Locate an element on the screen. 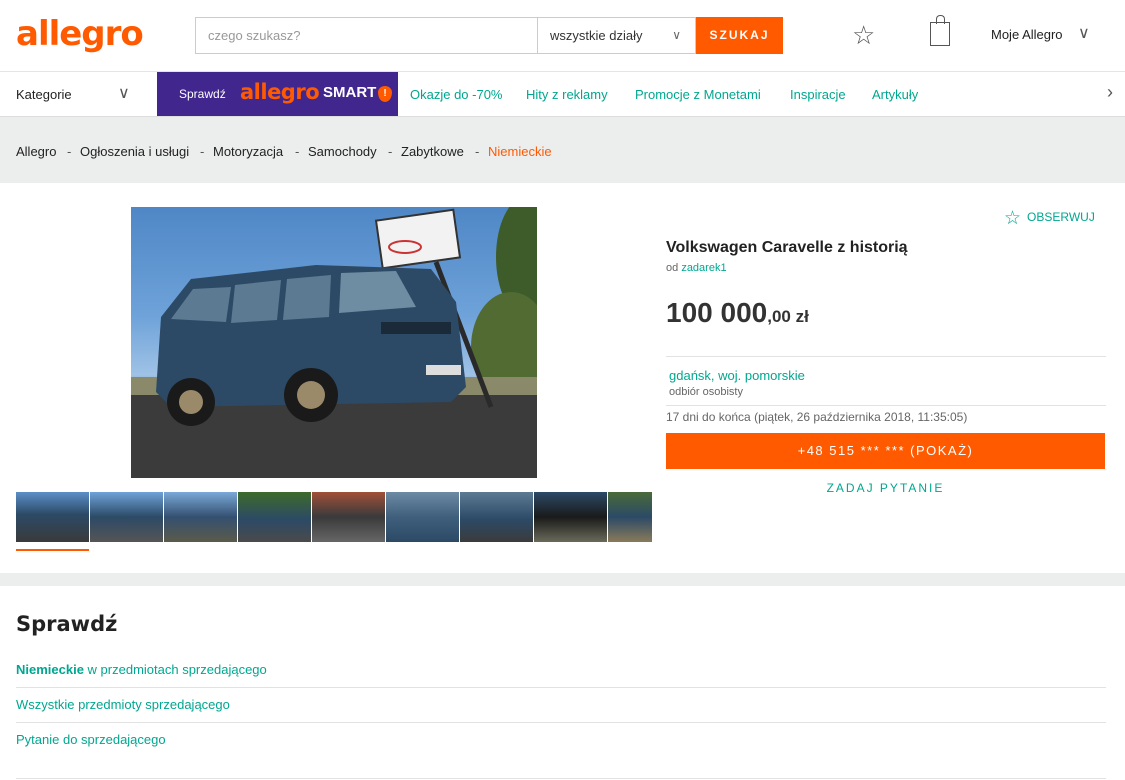  thumbnail-strip is located at coordinates (334, 517).